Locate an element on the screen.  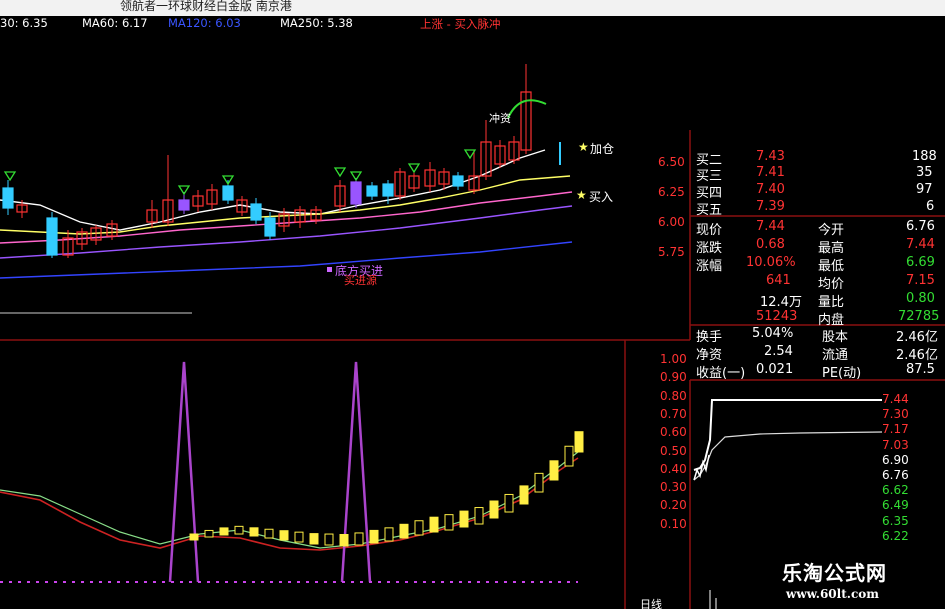
intraday-tick: 7.03 is located at coordinates (895, 444).